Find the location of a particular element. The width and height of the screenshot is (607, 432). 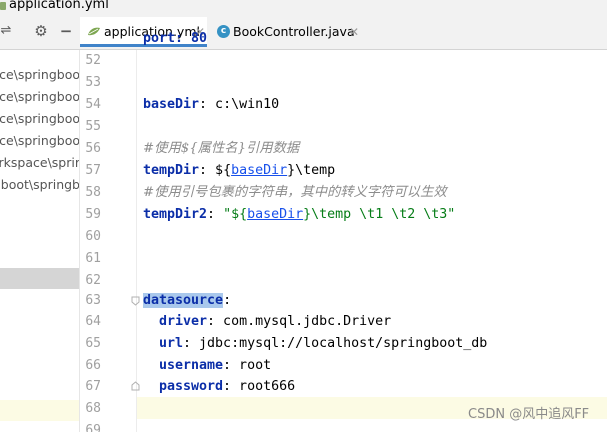

window-title-bar: application.yml is located at coordinates (303, 6).